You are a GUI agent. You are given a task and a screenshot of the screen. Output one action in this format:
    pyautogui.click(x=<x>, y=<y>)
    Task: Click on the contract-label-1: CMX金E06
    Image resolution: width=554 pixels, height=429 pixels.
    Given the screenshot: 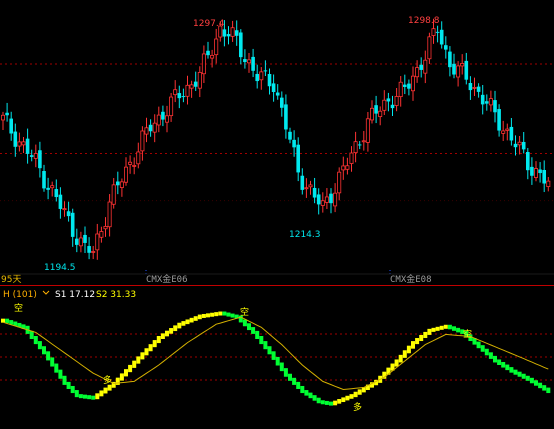 What is the action you would take?
    pyautogui.click(x=167, y=279)
    